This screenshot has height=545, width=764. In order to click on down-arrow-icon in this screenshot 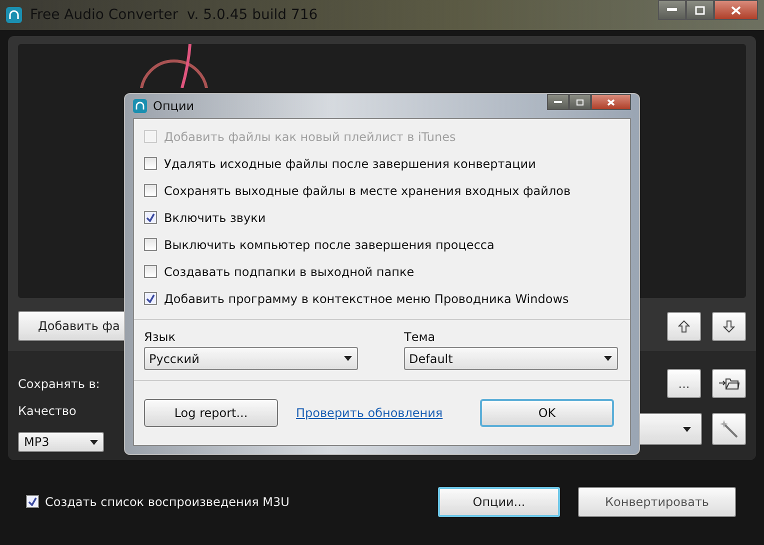, I will do `click(729, 326)`.